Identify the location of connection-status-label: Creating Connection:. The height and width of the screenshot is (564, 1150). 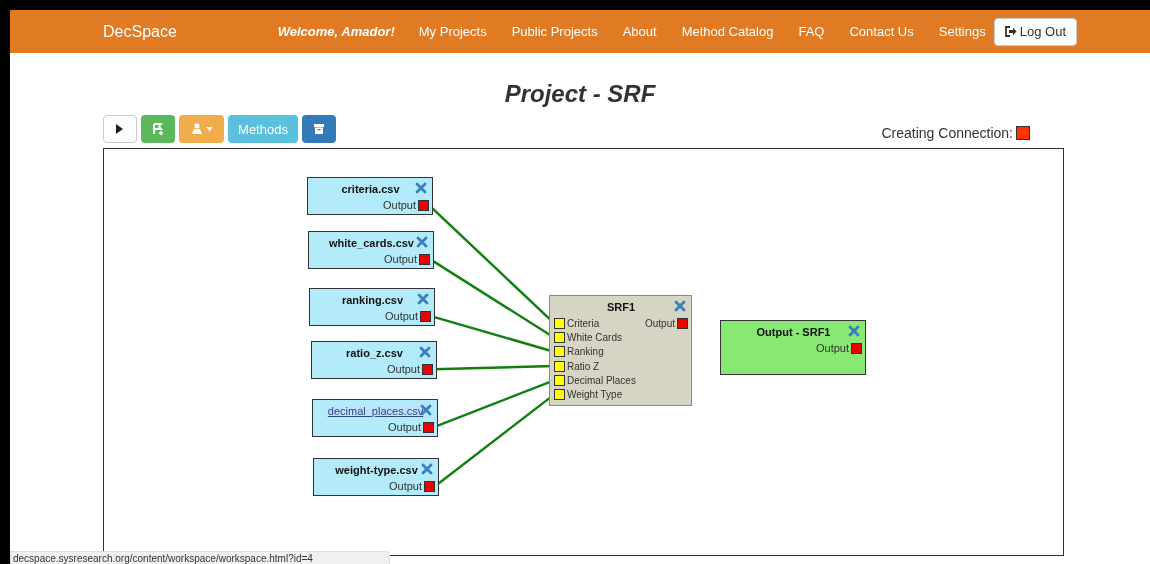
(947, 133).